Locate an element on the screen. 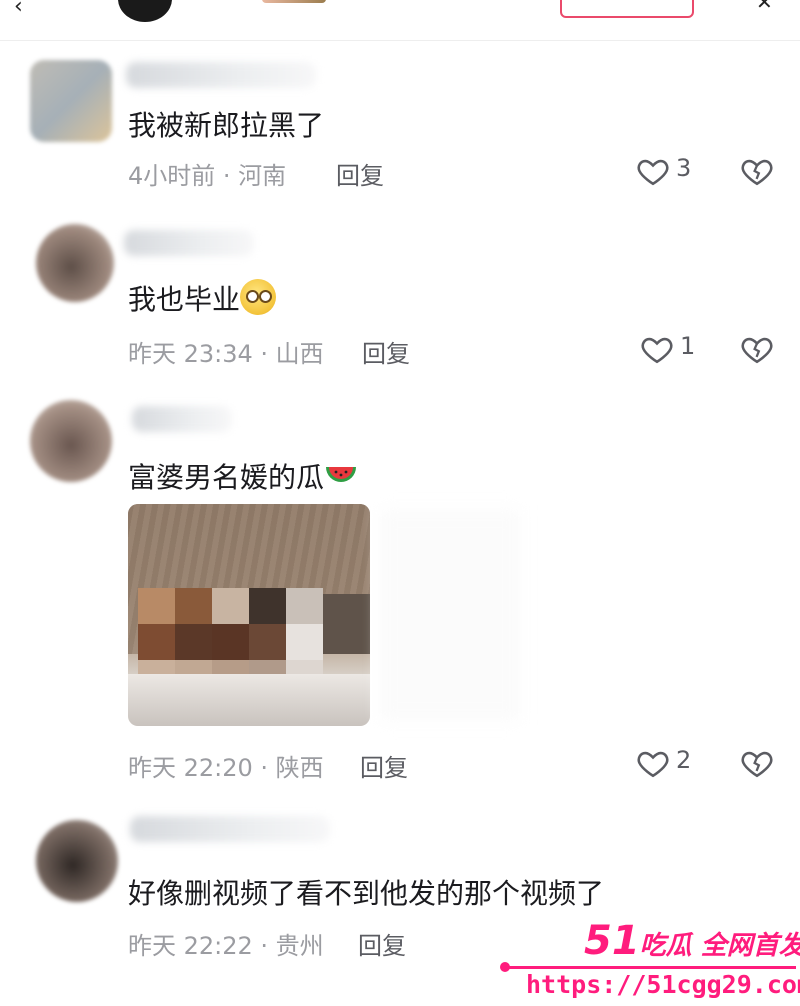 The image size is (800, 1006). author-avatar is located at coordinates (145, 12).